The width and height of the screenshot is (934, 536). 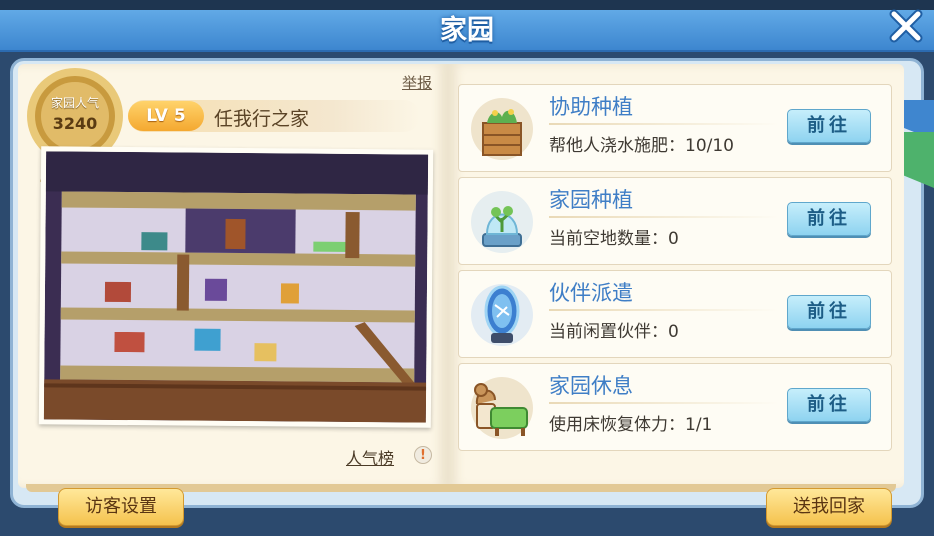 I want to click on task-title: 伙伴派遣, so click(x=591, y=293).